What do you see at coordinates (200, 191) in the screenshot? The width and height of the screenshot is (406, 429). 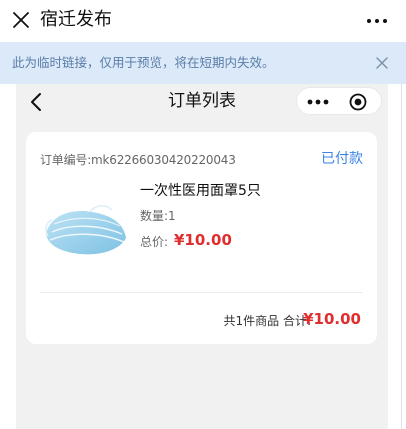 I see `product-name: 一次性医用面罩5只` at bounding box center [200, 191].